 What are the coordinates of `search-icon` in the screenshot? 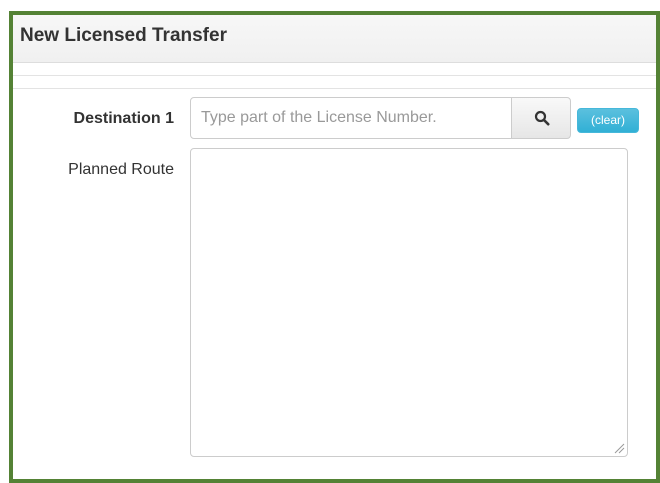 It's located at (542, 118).